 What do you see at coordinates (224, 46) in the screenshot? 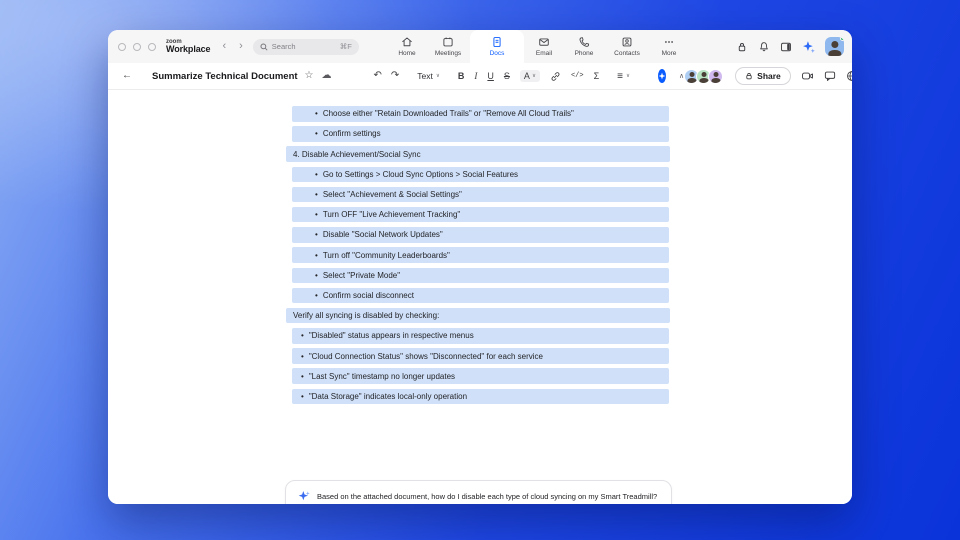
I see `history-back-button: ‹` at bounding box center [224, 46].